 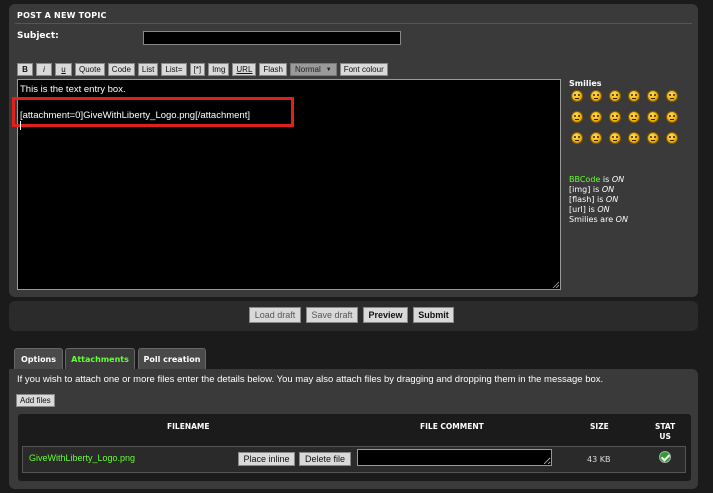 What do you see at coordinates (62, 15) in the screenshot?
I see `panel-title: POST A NEW TOPIC` at bounding box center [62, 15].